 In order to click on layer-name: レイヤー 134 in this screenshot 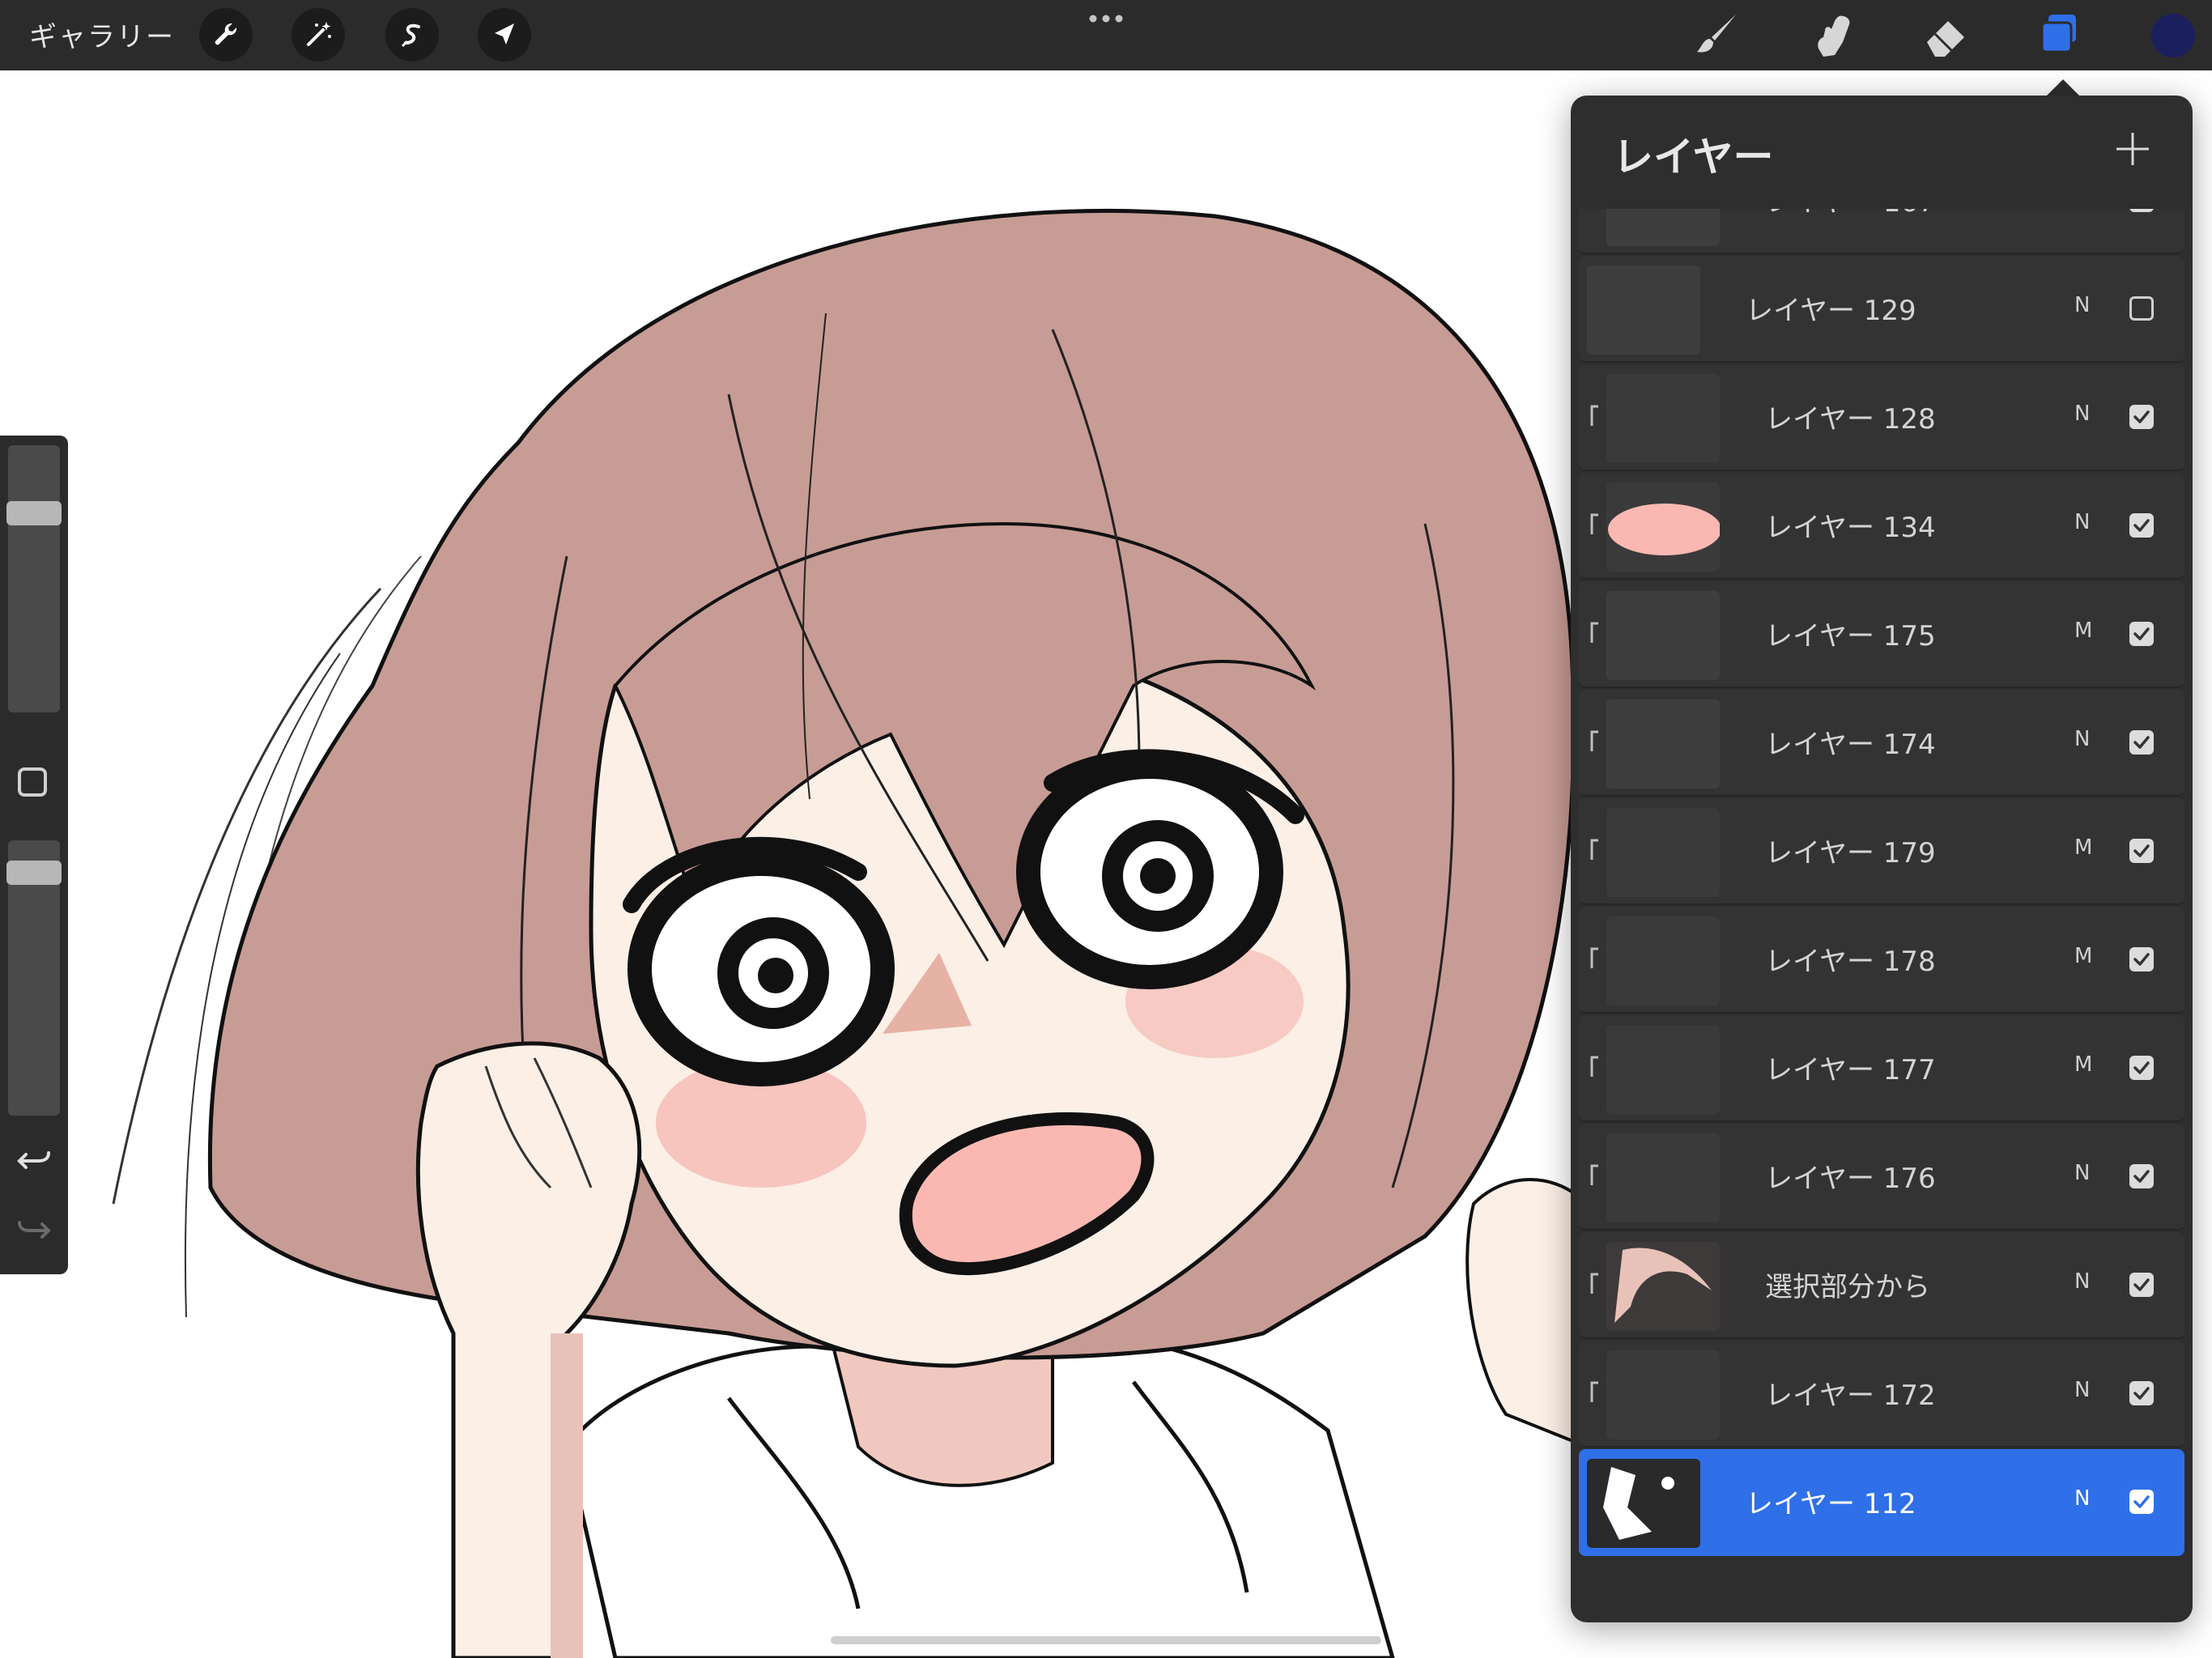, I will do `click(1850, 525)`.